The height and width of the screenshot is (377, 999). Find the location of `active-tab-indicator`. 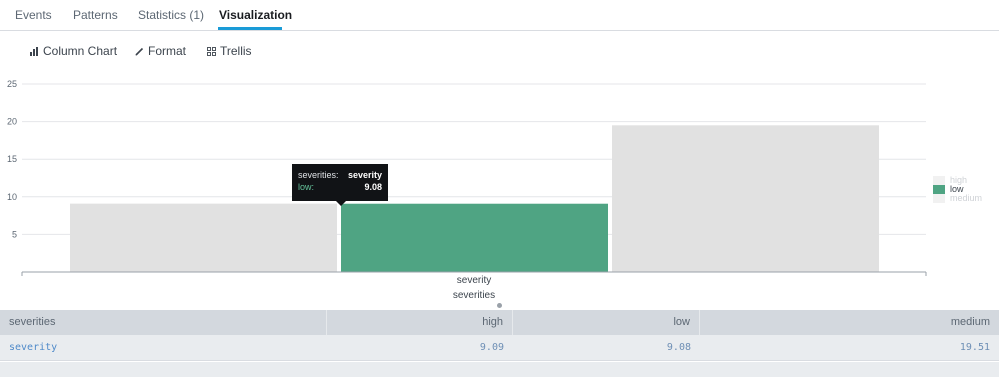

active-tab-indicator is located at coordinates (250, 28).